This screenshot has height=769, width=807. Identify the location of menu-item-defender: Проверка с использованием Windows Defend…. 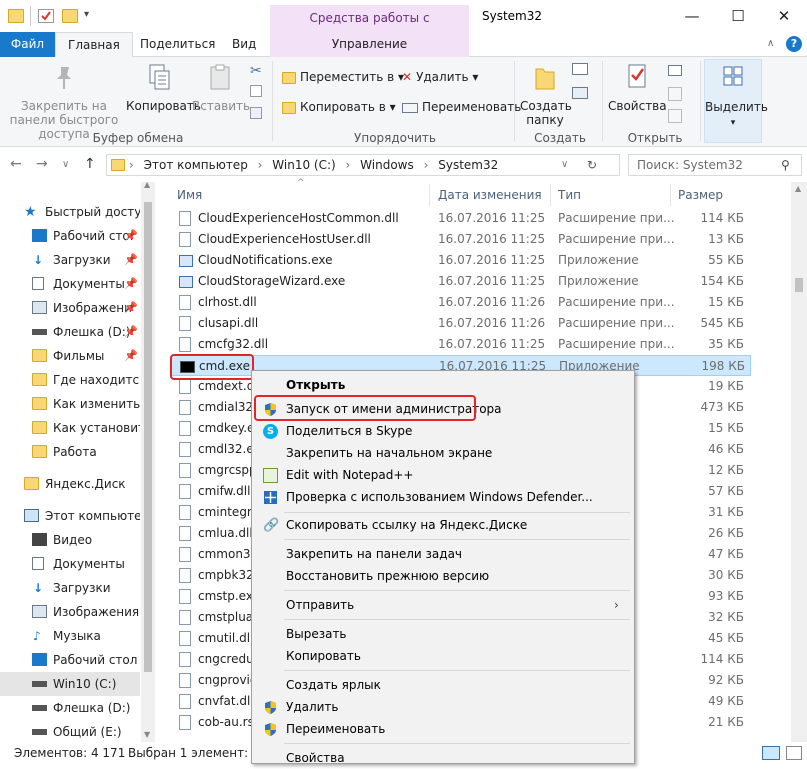
(443, 497).